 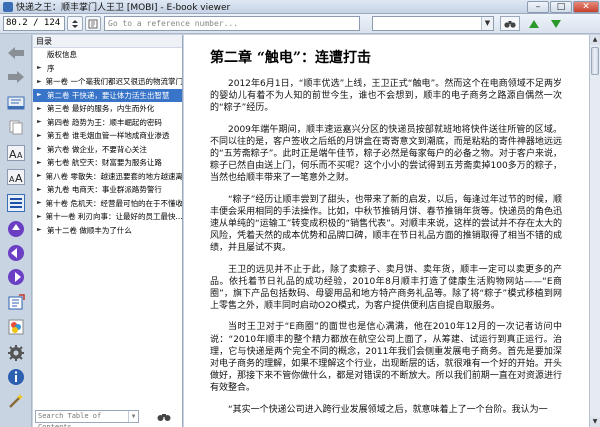 I want to click on copy-icon, so click(x=16, y=127).